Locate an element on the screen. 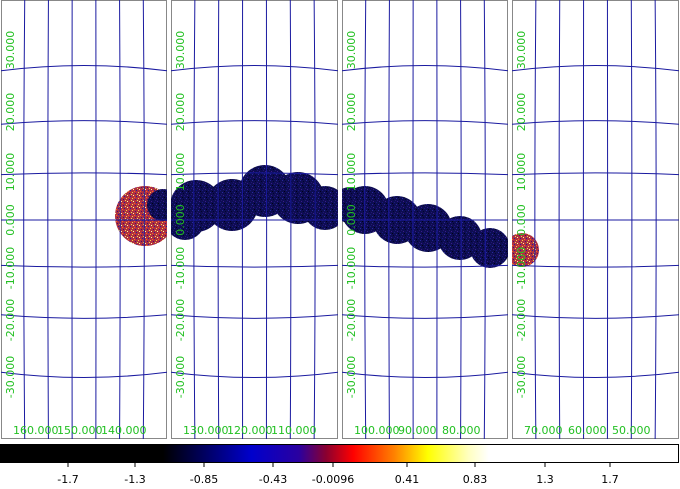 This screenshot has height=489, width=680. colorbar-tick-label: 0.41 is located at coordinates (407, 479).